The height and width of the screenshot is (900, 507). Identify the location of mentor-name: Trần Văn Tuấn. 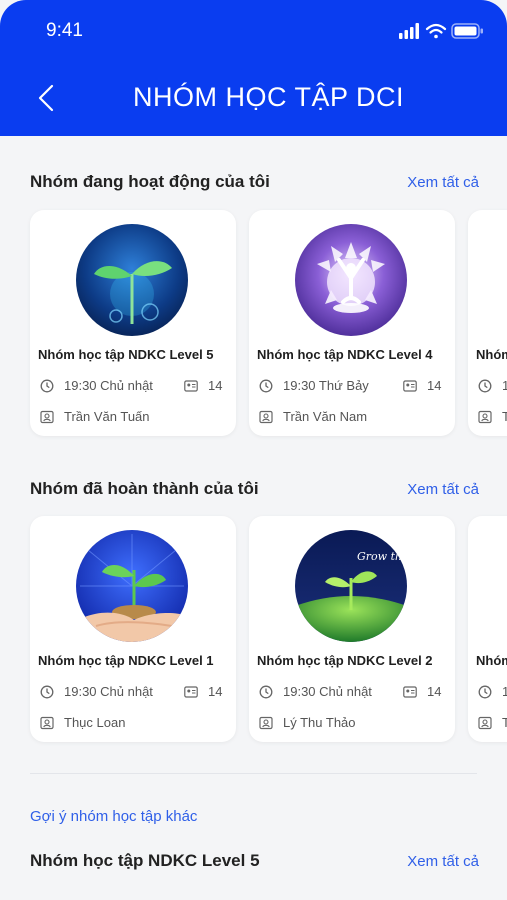
(107, 416).